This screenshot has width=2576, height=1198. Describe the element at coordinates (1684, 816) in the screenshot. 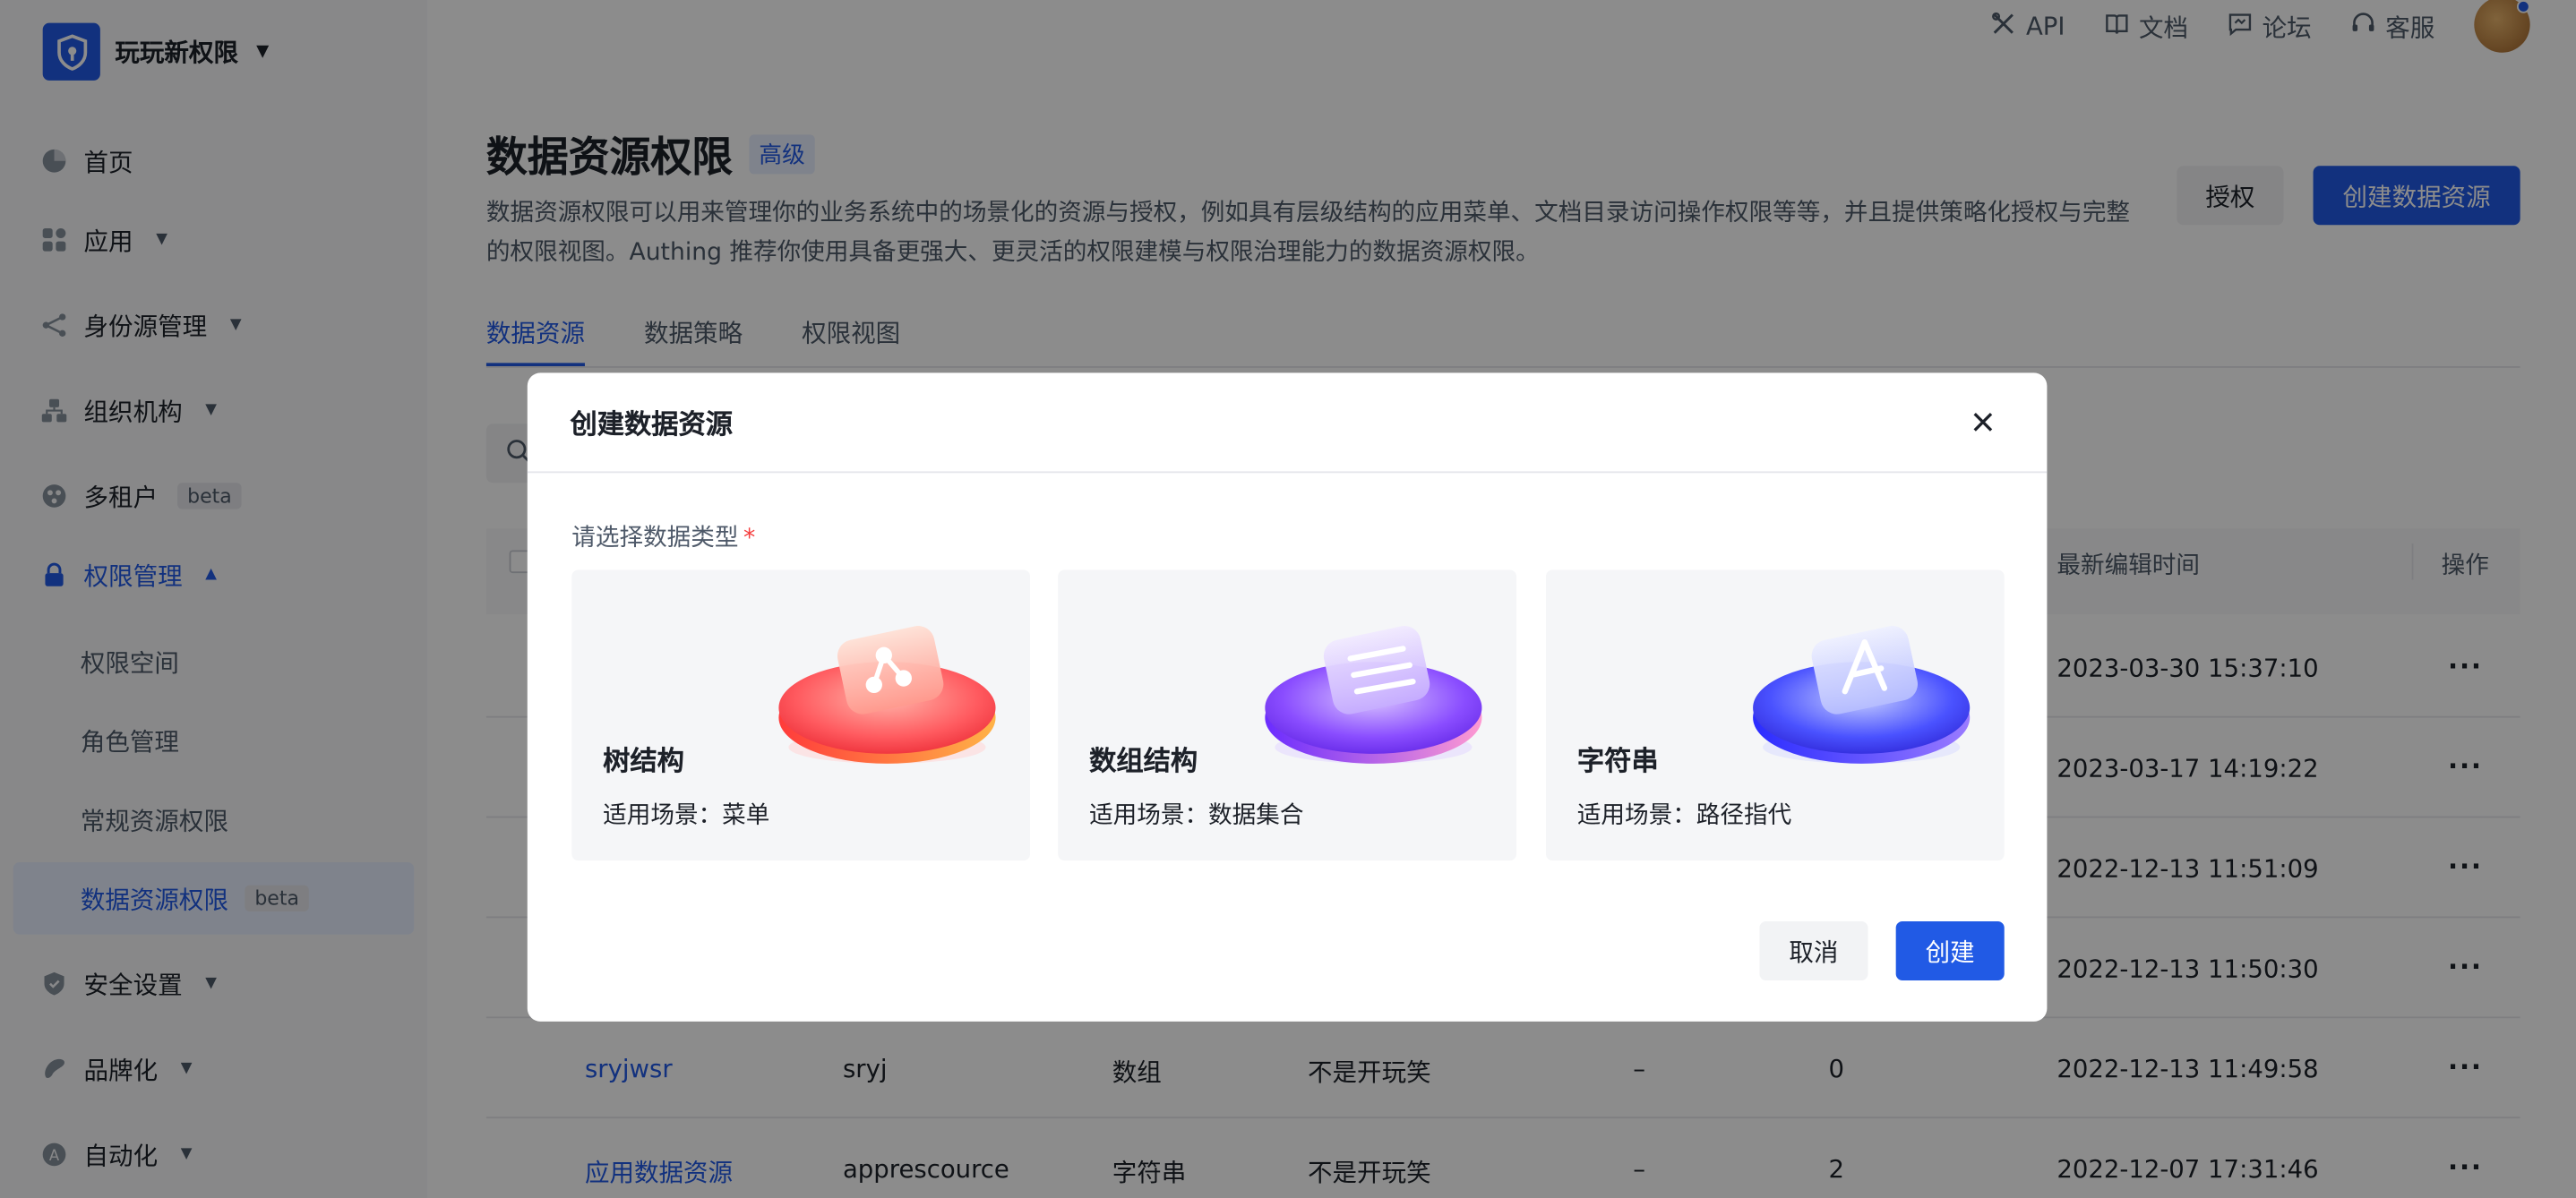

I see `card-subtitle: 适用场景：路径指代` at that location.